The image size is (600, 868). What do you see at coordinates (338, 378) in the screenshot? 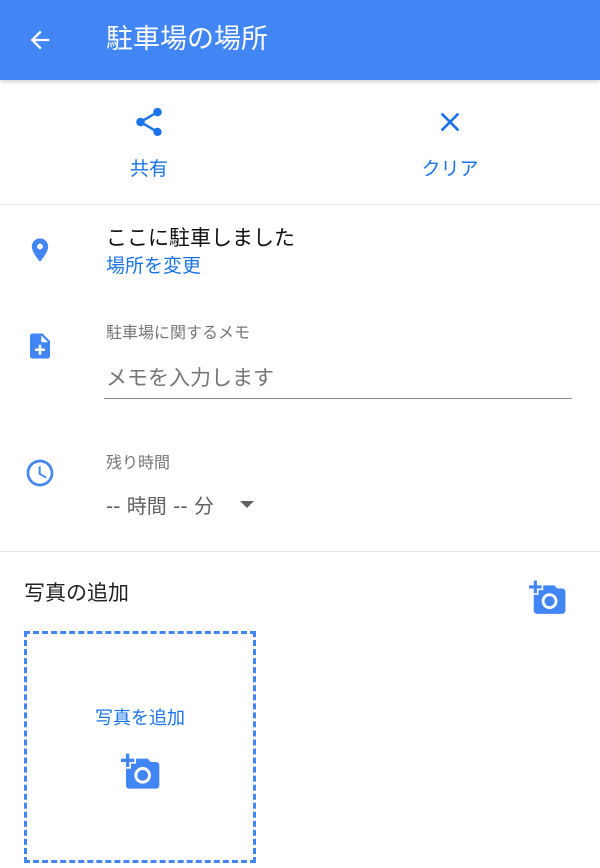
I see `memo-input` at bounding box center [338, 378].